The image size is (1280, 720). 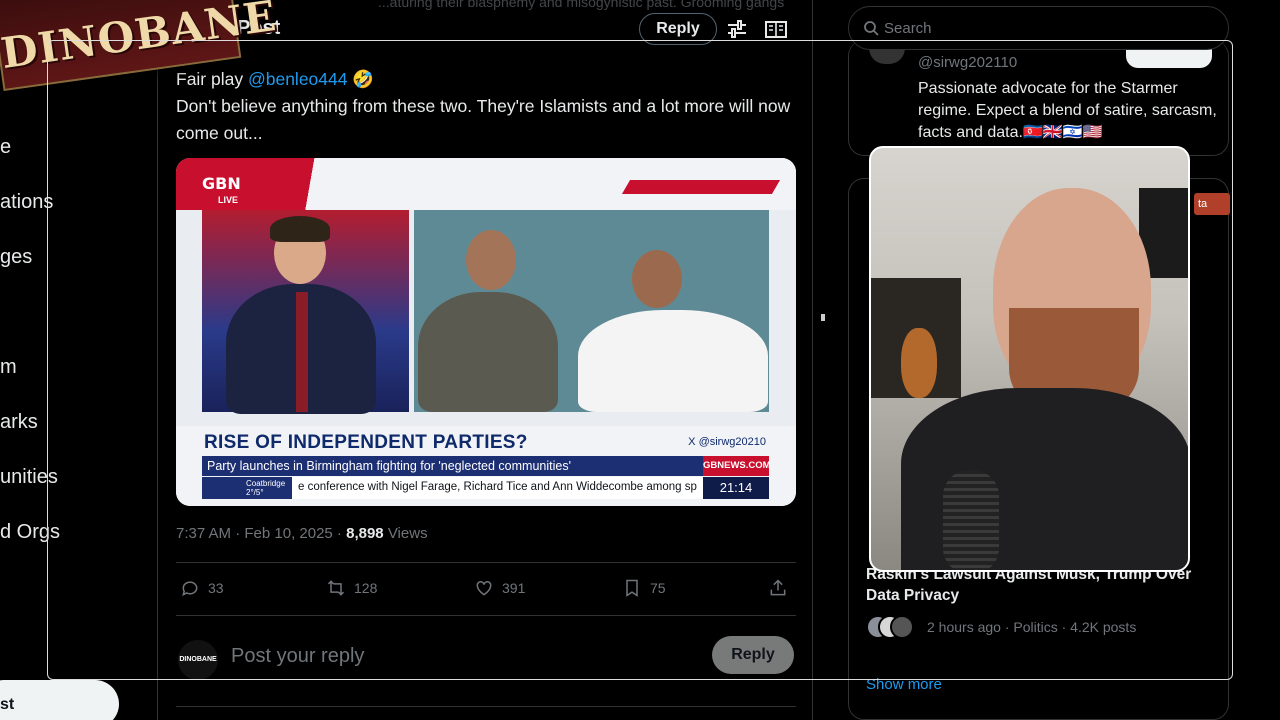 I want to click on reply-action: 33, so click(x=202, y=588).